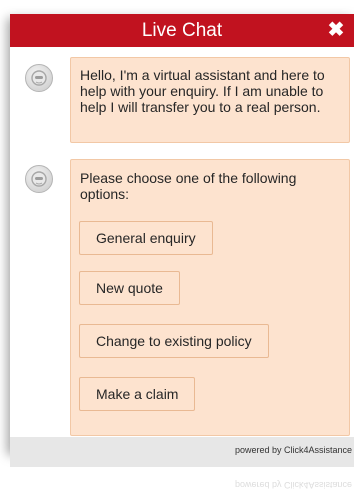 This screenshot has height=490, width=354. What do you see at coordinates (129, 288) in the screenshot?
I see `option-new-quote-button: New quote` at bounding box center [129, 288].